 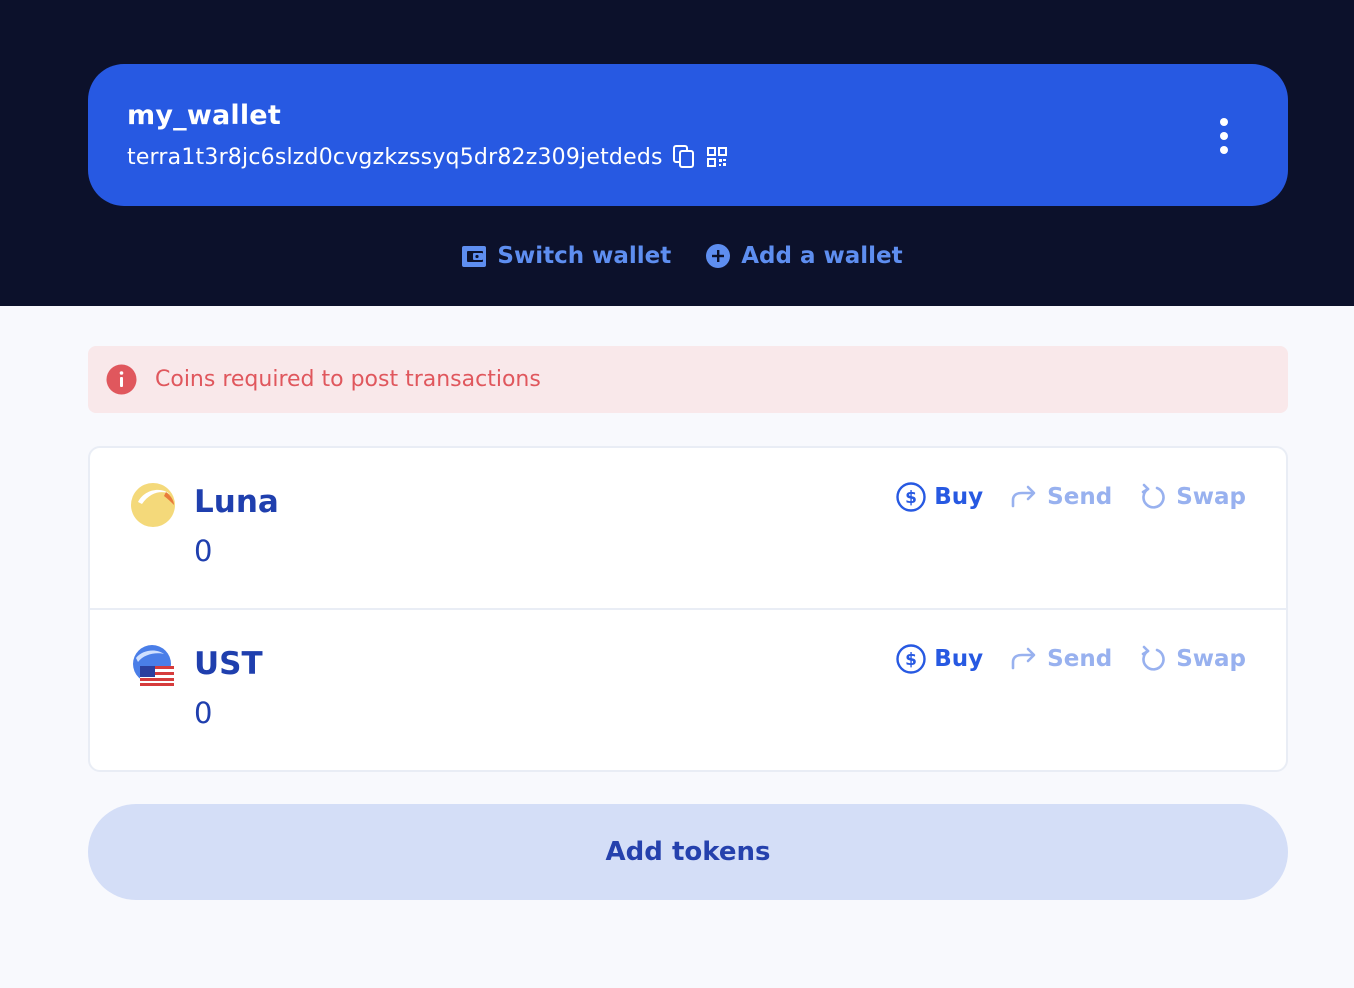 What do you see at coordinates (121, 379) in the screenshot?
I see `info-icon` at bounding box center [121, 379].